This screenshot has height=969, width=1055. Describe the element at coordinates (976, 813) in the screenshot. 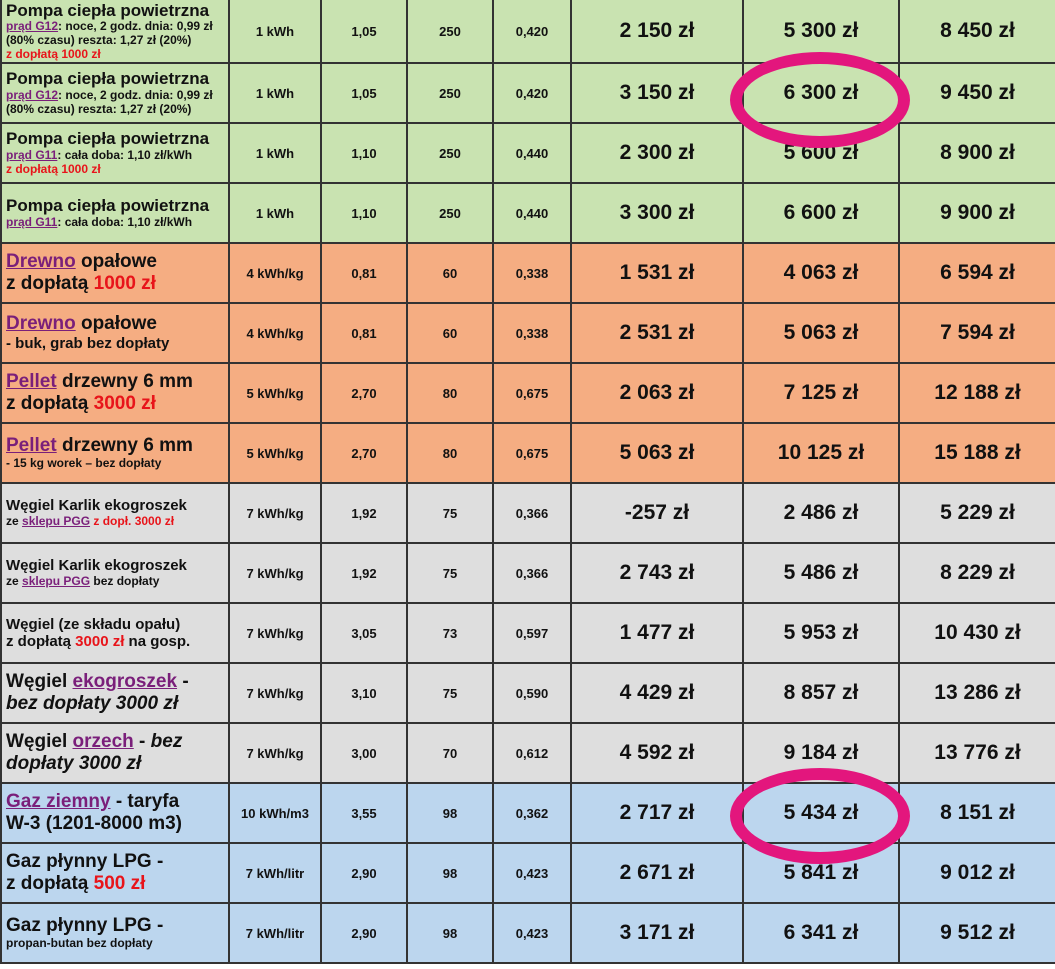

I see `cost-cell-3: 8 151 zł` at that location.